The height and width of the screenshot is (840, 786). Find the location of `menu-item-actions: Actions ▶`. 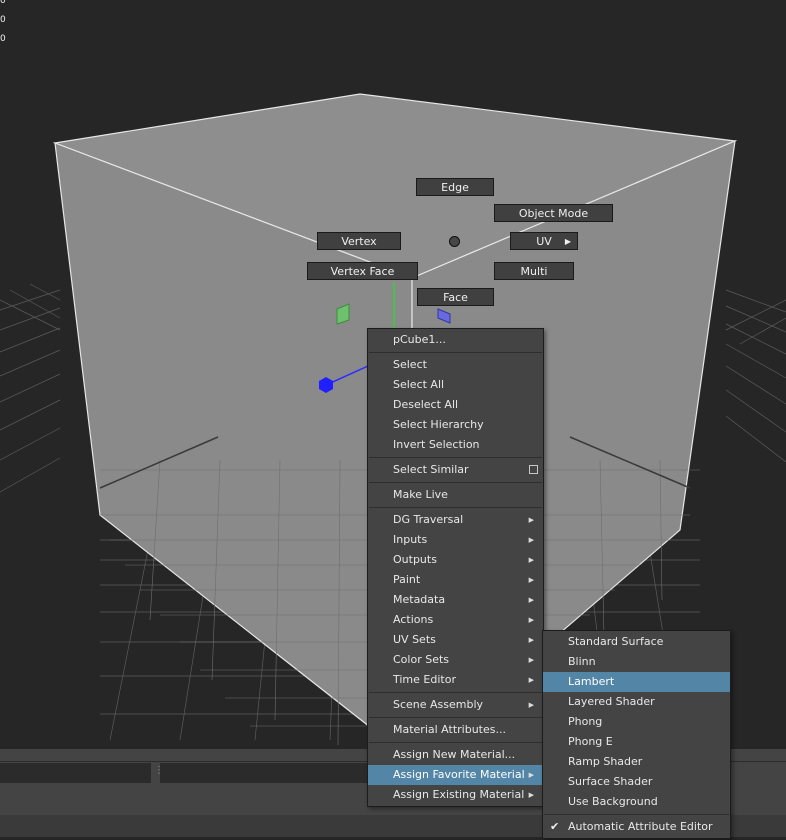

menu-item-actions: Actions ▶ is located at coordinates (455, 620).